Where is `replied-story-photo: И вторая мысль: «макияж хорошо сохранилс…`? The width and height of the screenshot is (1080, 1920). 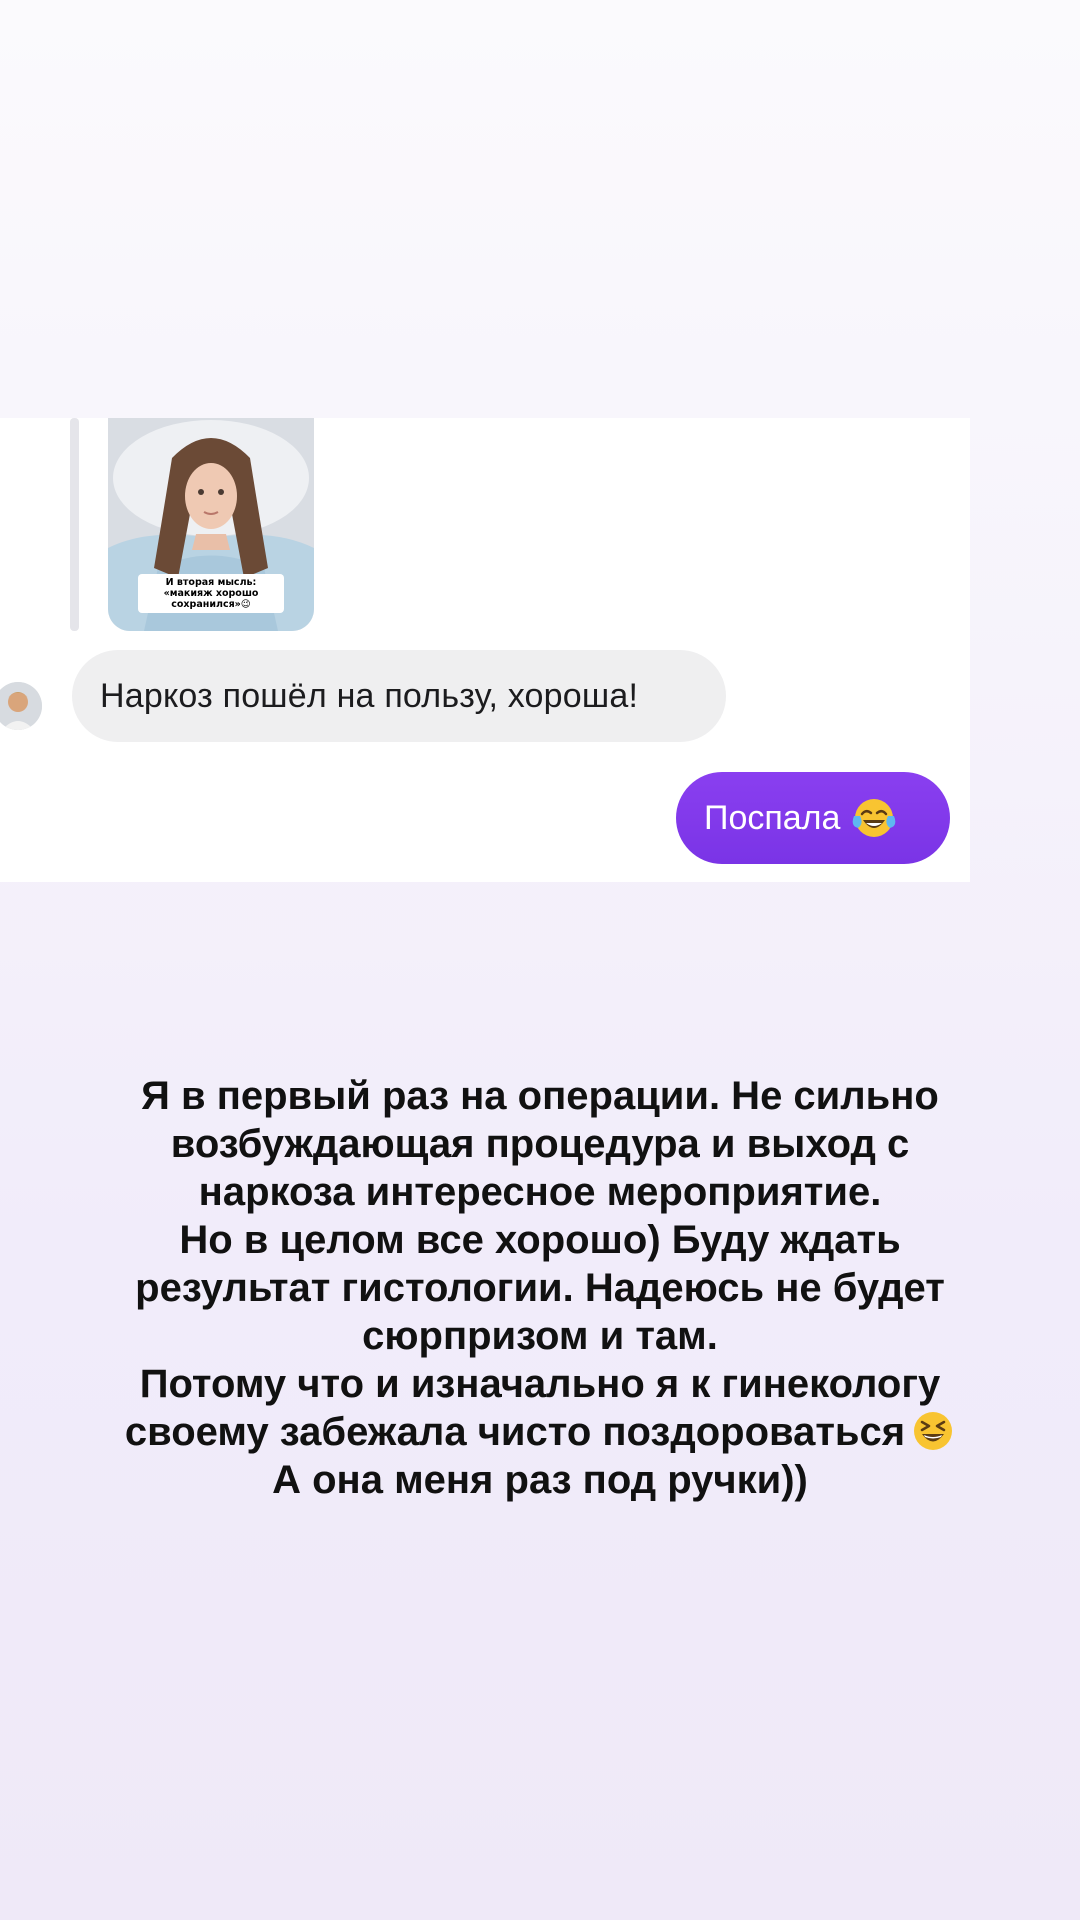 replied-story-photo: И вторая мысль: «макияж хорошо сохранилс… is located at coordinates (211, 524).